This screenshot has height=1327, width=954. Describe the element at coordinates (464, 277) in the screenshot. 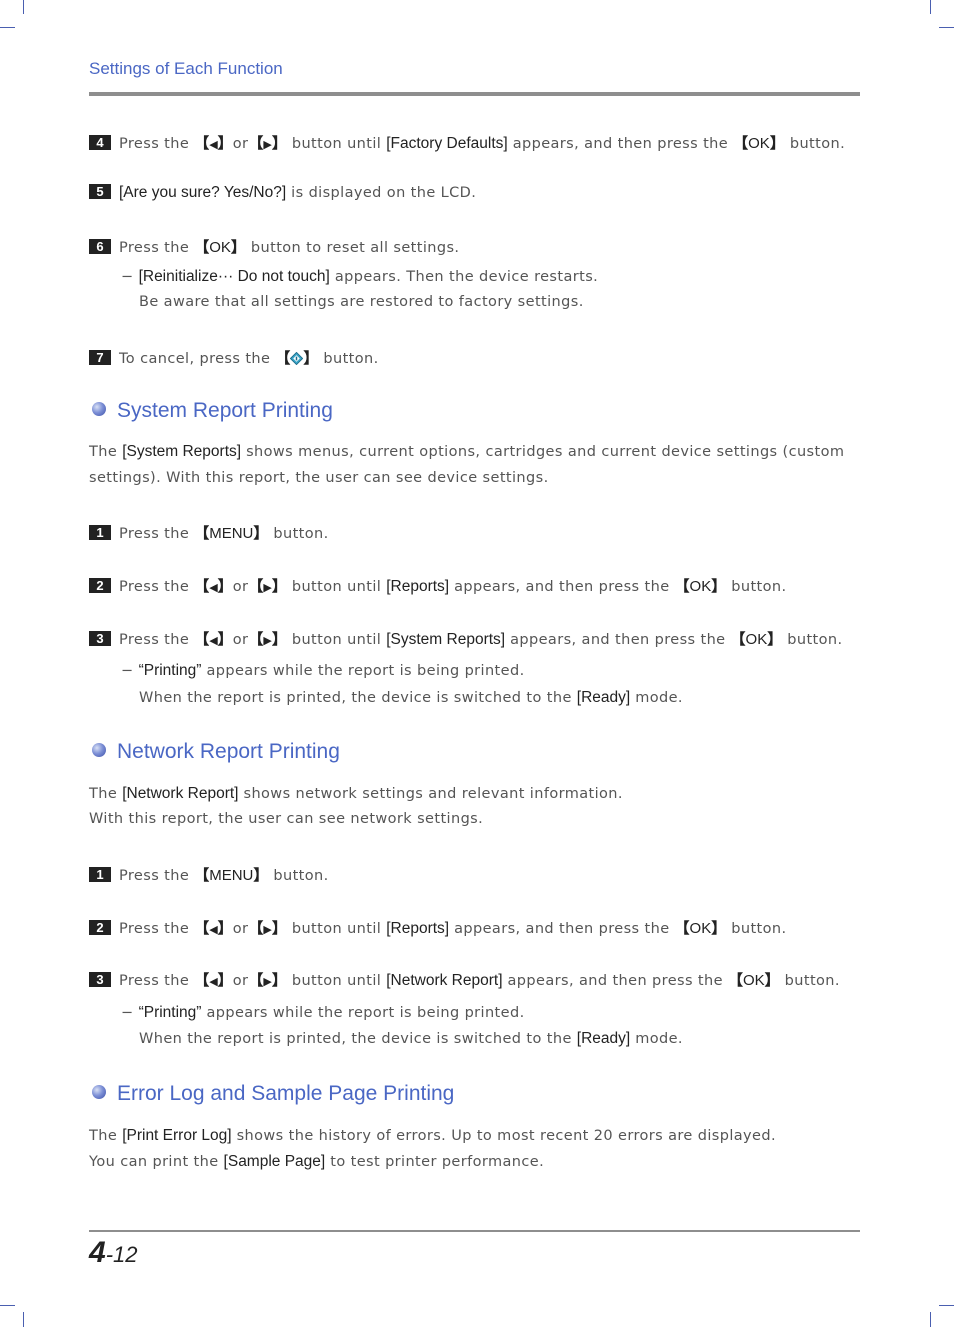

I see `note-text: appears. Then the device restarts.` at that location.